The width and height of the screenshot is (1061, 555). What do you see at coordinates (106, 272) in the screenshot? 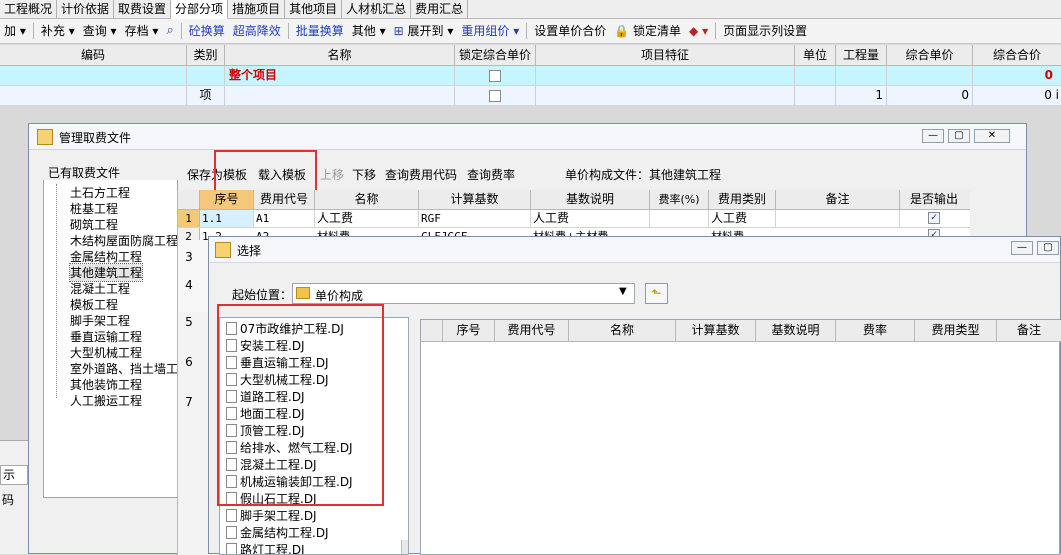
I see `tree-item-selected: 其他建筑工程` at bounding box center [106, 272].